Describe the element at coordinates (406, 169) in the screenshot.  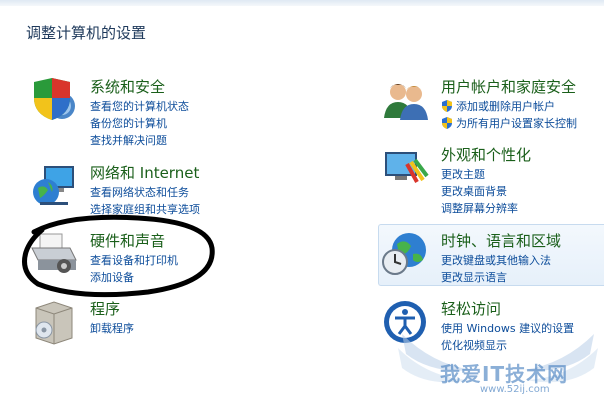
I see `display-paint-icon` at that location.